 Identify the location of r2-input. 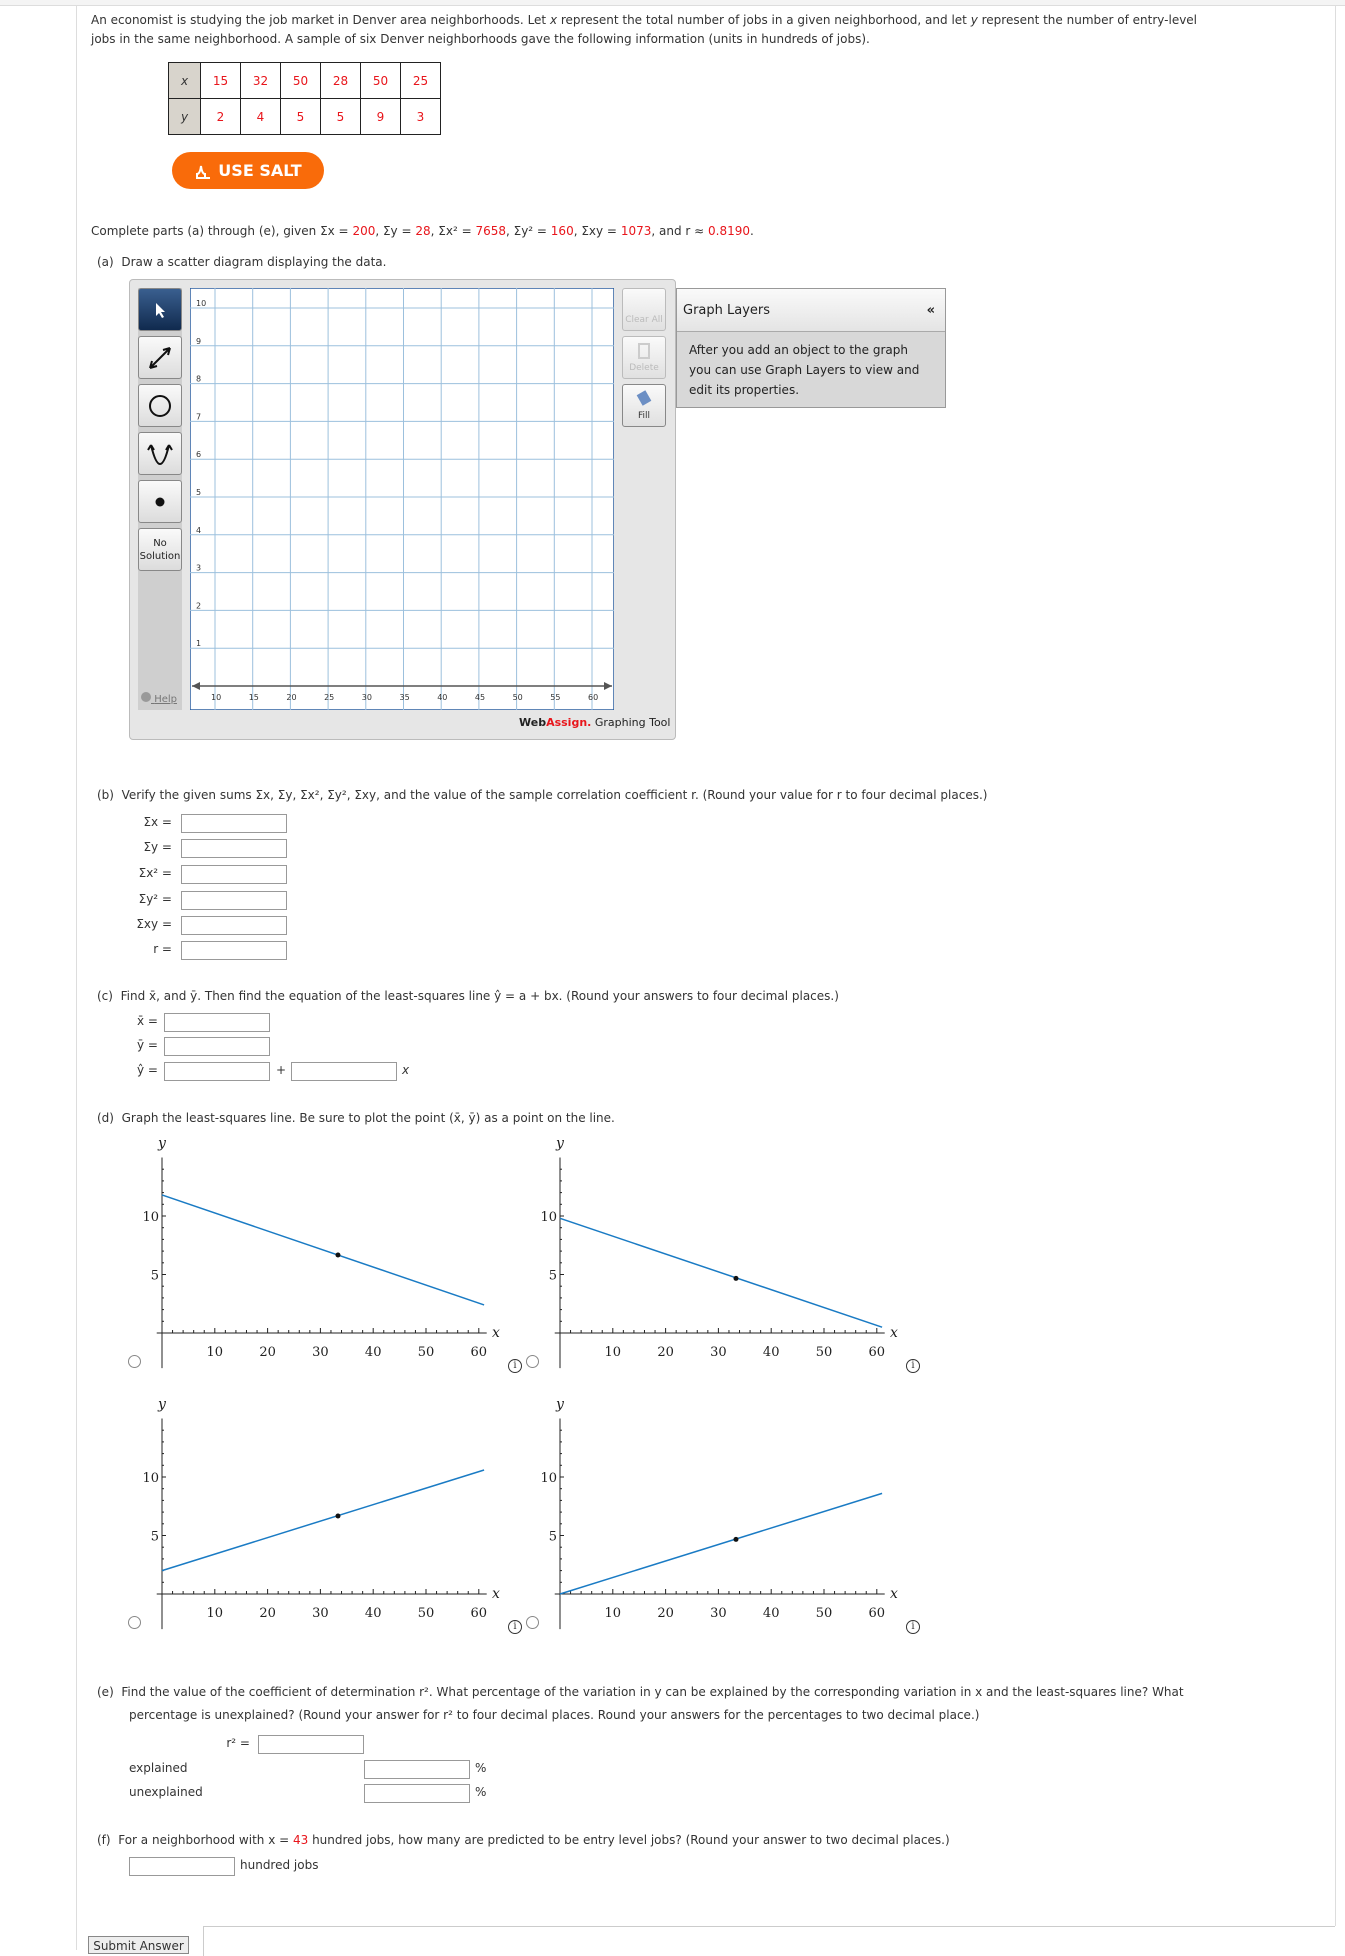
(311, 1744).